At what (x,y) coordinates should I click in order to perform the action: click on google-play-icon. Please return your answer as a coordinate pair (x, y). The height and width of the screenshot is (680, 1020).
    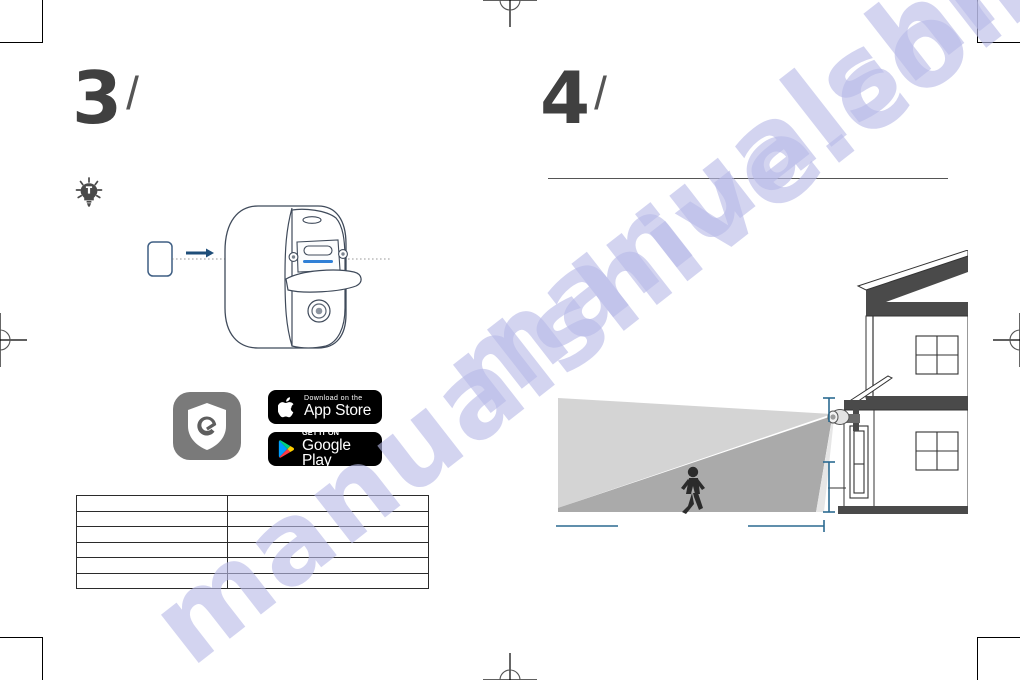
    Looking at the image, I should click on (286, 449).